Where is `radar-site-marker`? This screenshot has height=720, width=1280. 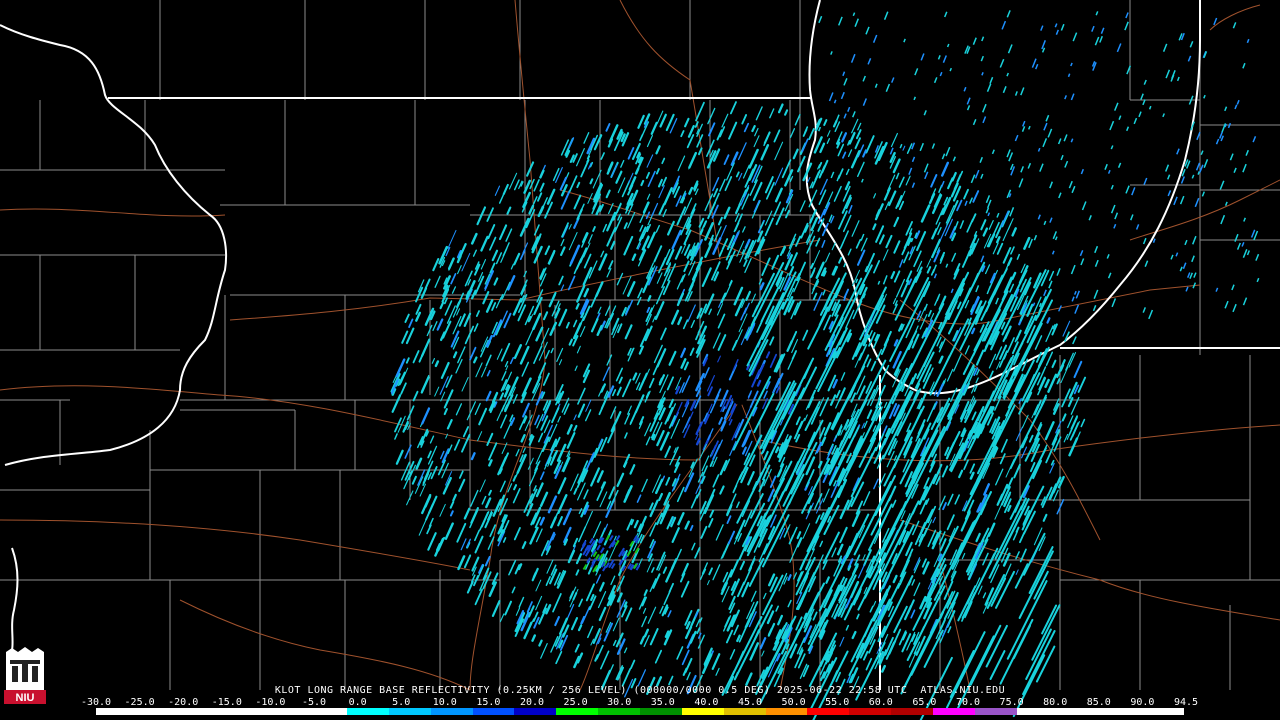 radar-site-marker is located at coordinates (740, 398).